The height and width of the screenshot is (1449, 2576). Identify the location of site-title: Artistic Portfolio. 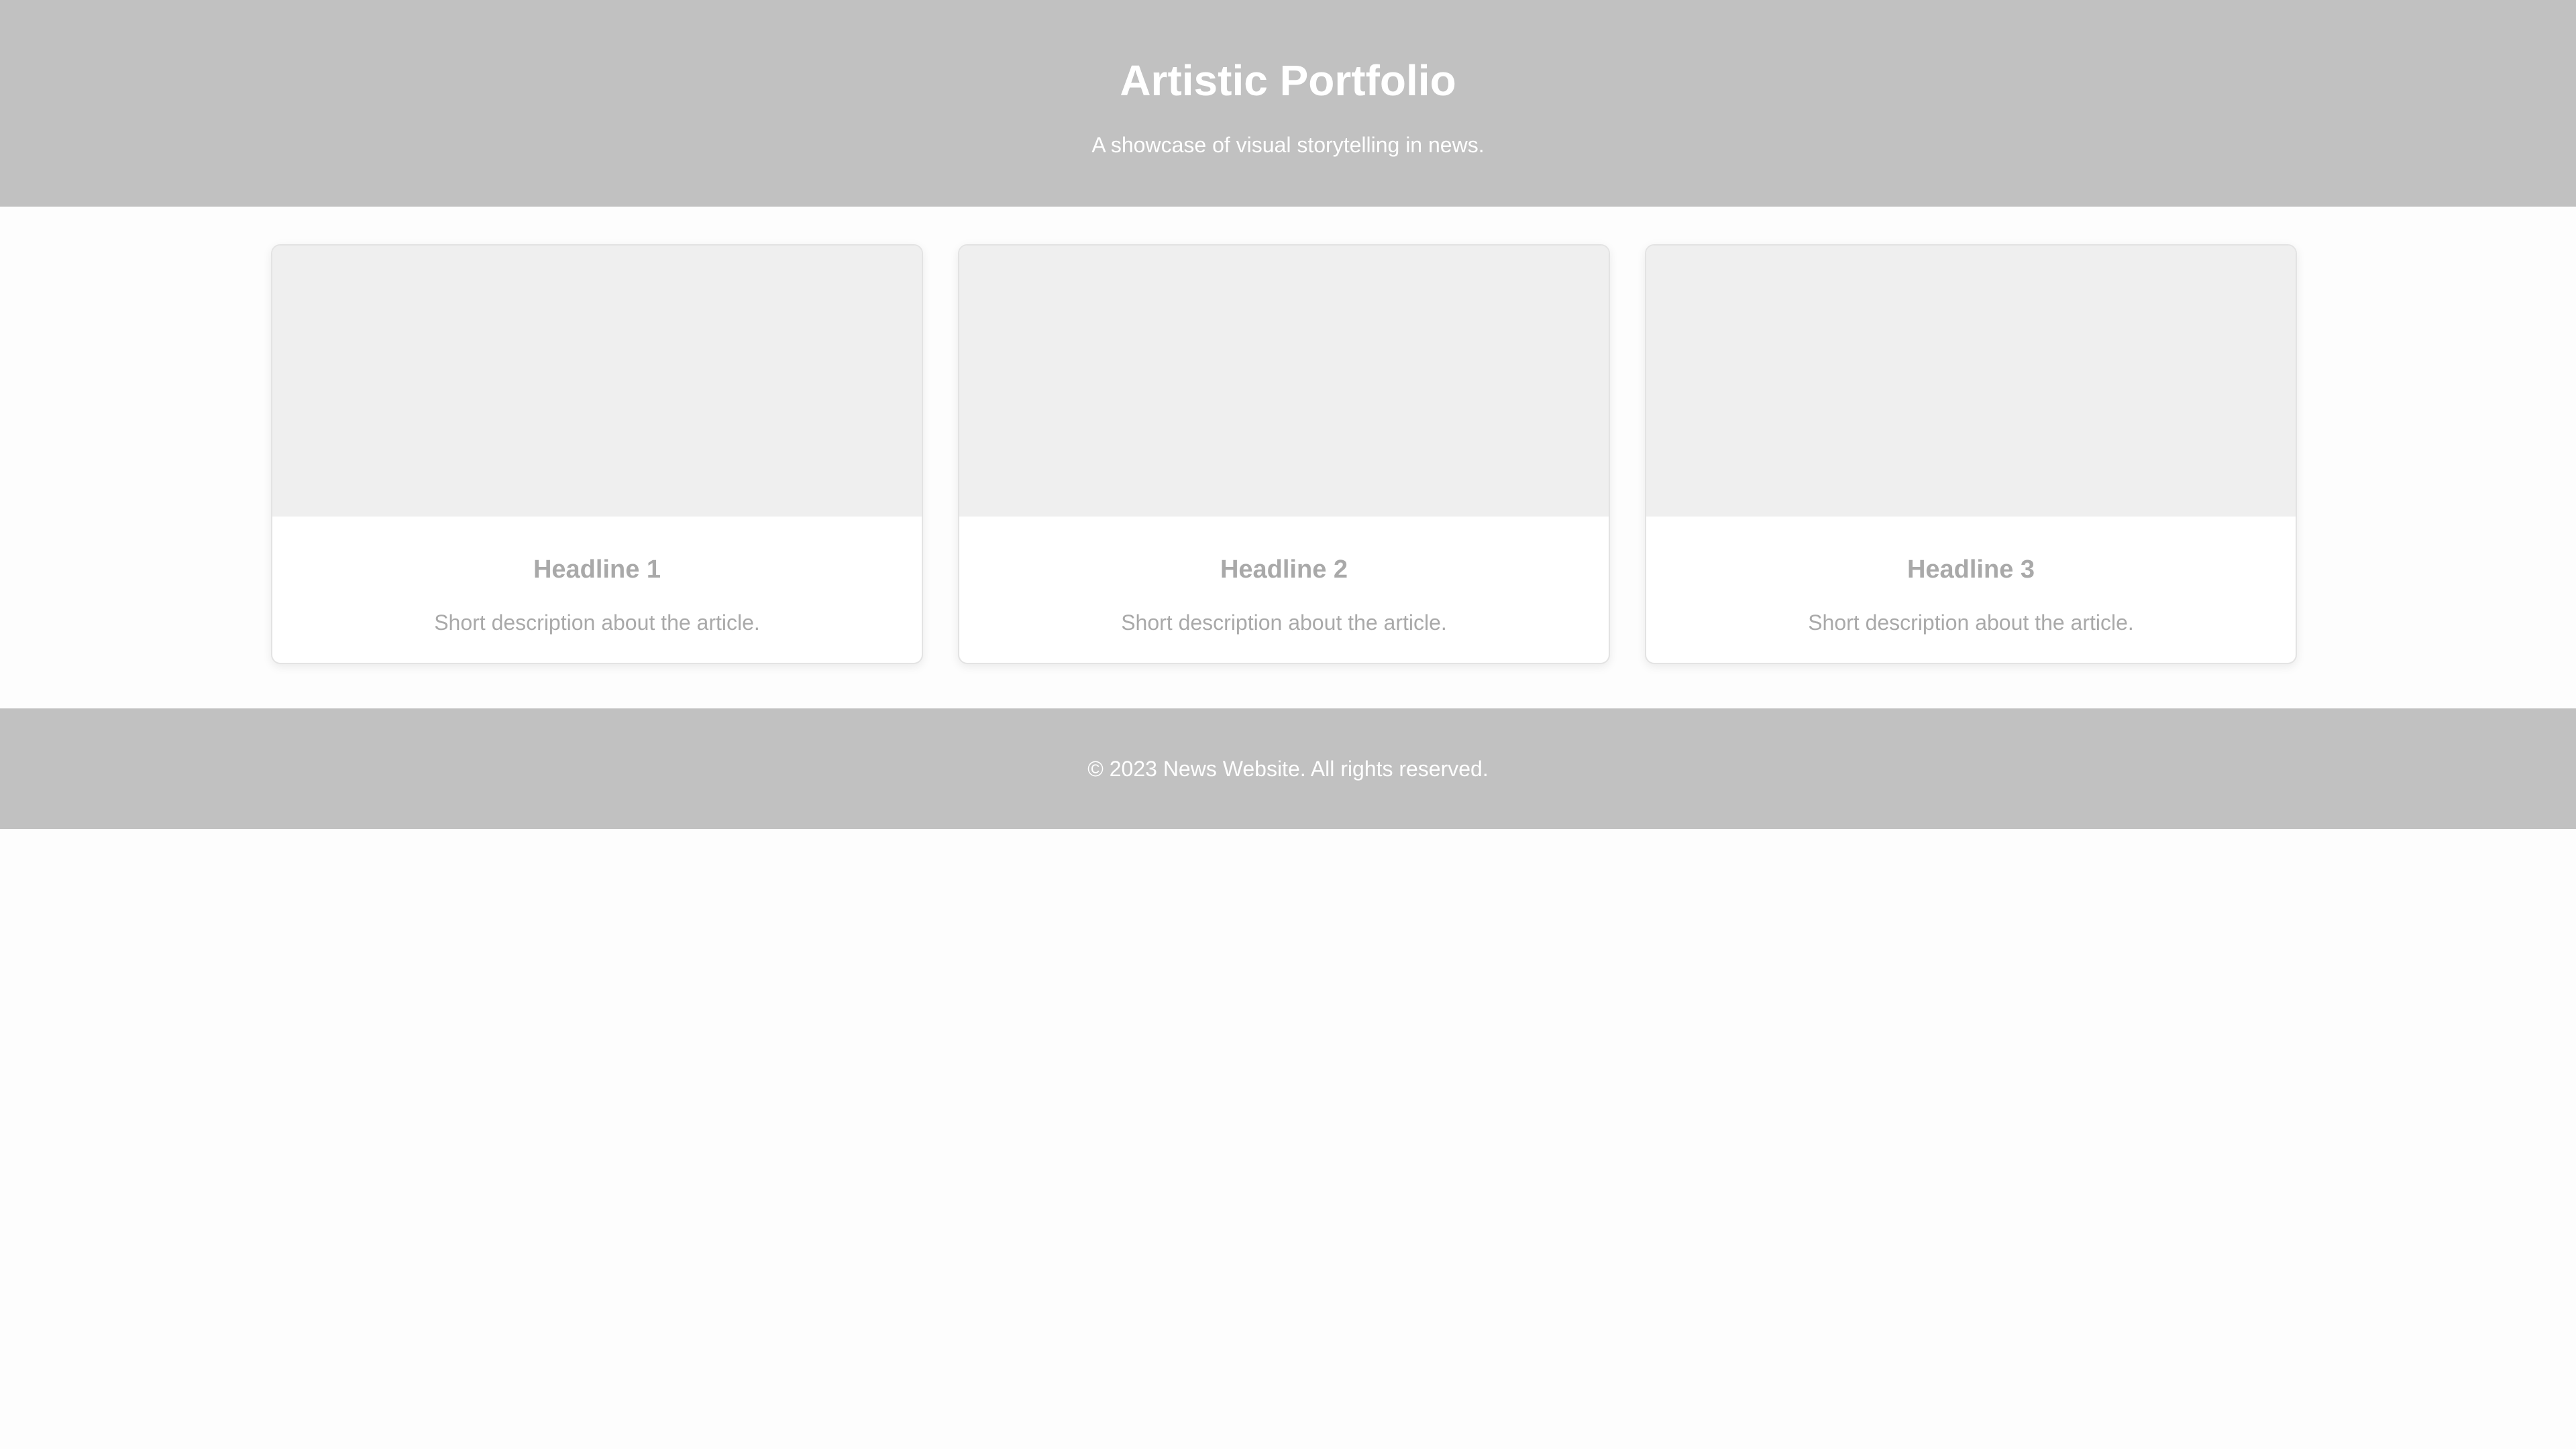
(1288, 80).